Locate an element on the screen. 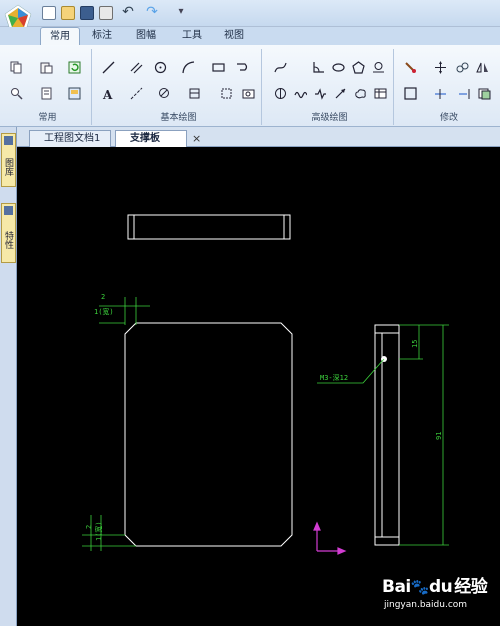 The width and height of the screenshot is (500, 626). dock-tab-library-label: 图库 is located at coordinates (8, 167).